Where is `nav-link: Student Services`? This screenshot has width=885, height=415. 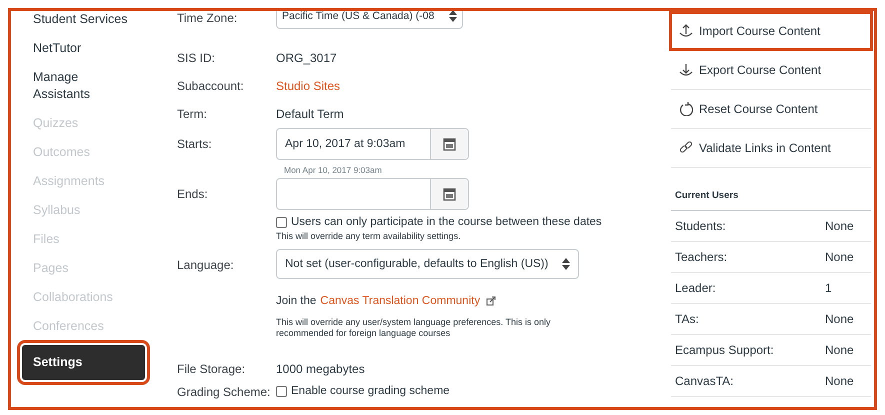 nav-link: Student Services is located at coordinates (77, 22).